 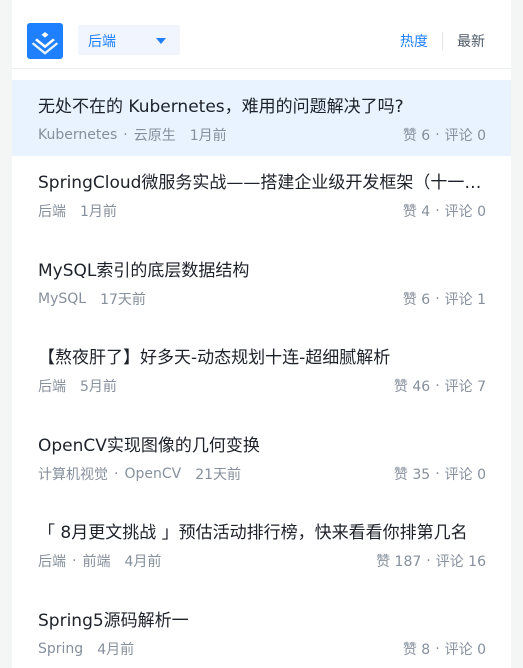 I want to click on article-meta: 后端 1月前, so click(x=77, y=211).